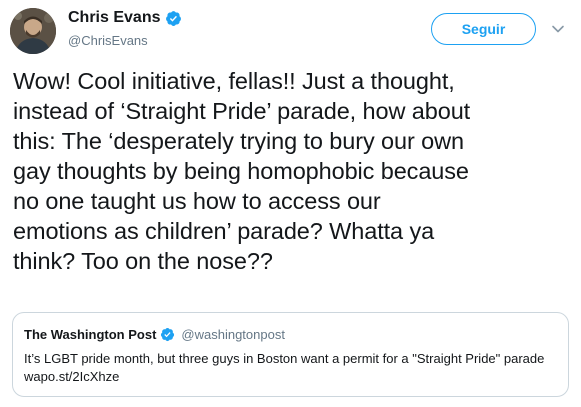 The image size is (581, 407). I want to click on quoted-author-name: The Washington Post, so click(90, 334).